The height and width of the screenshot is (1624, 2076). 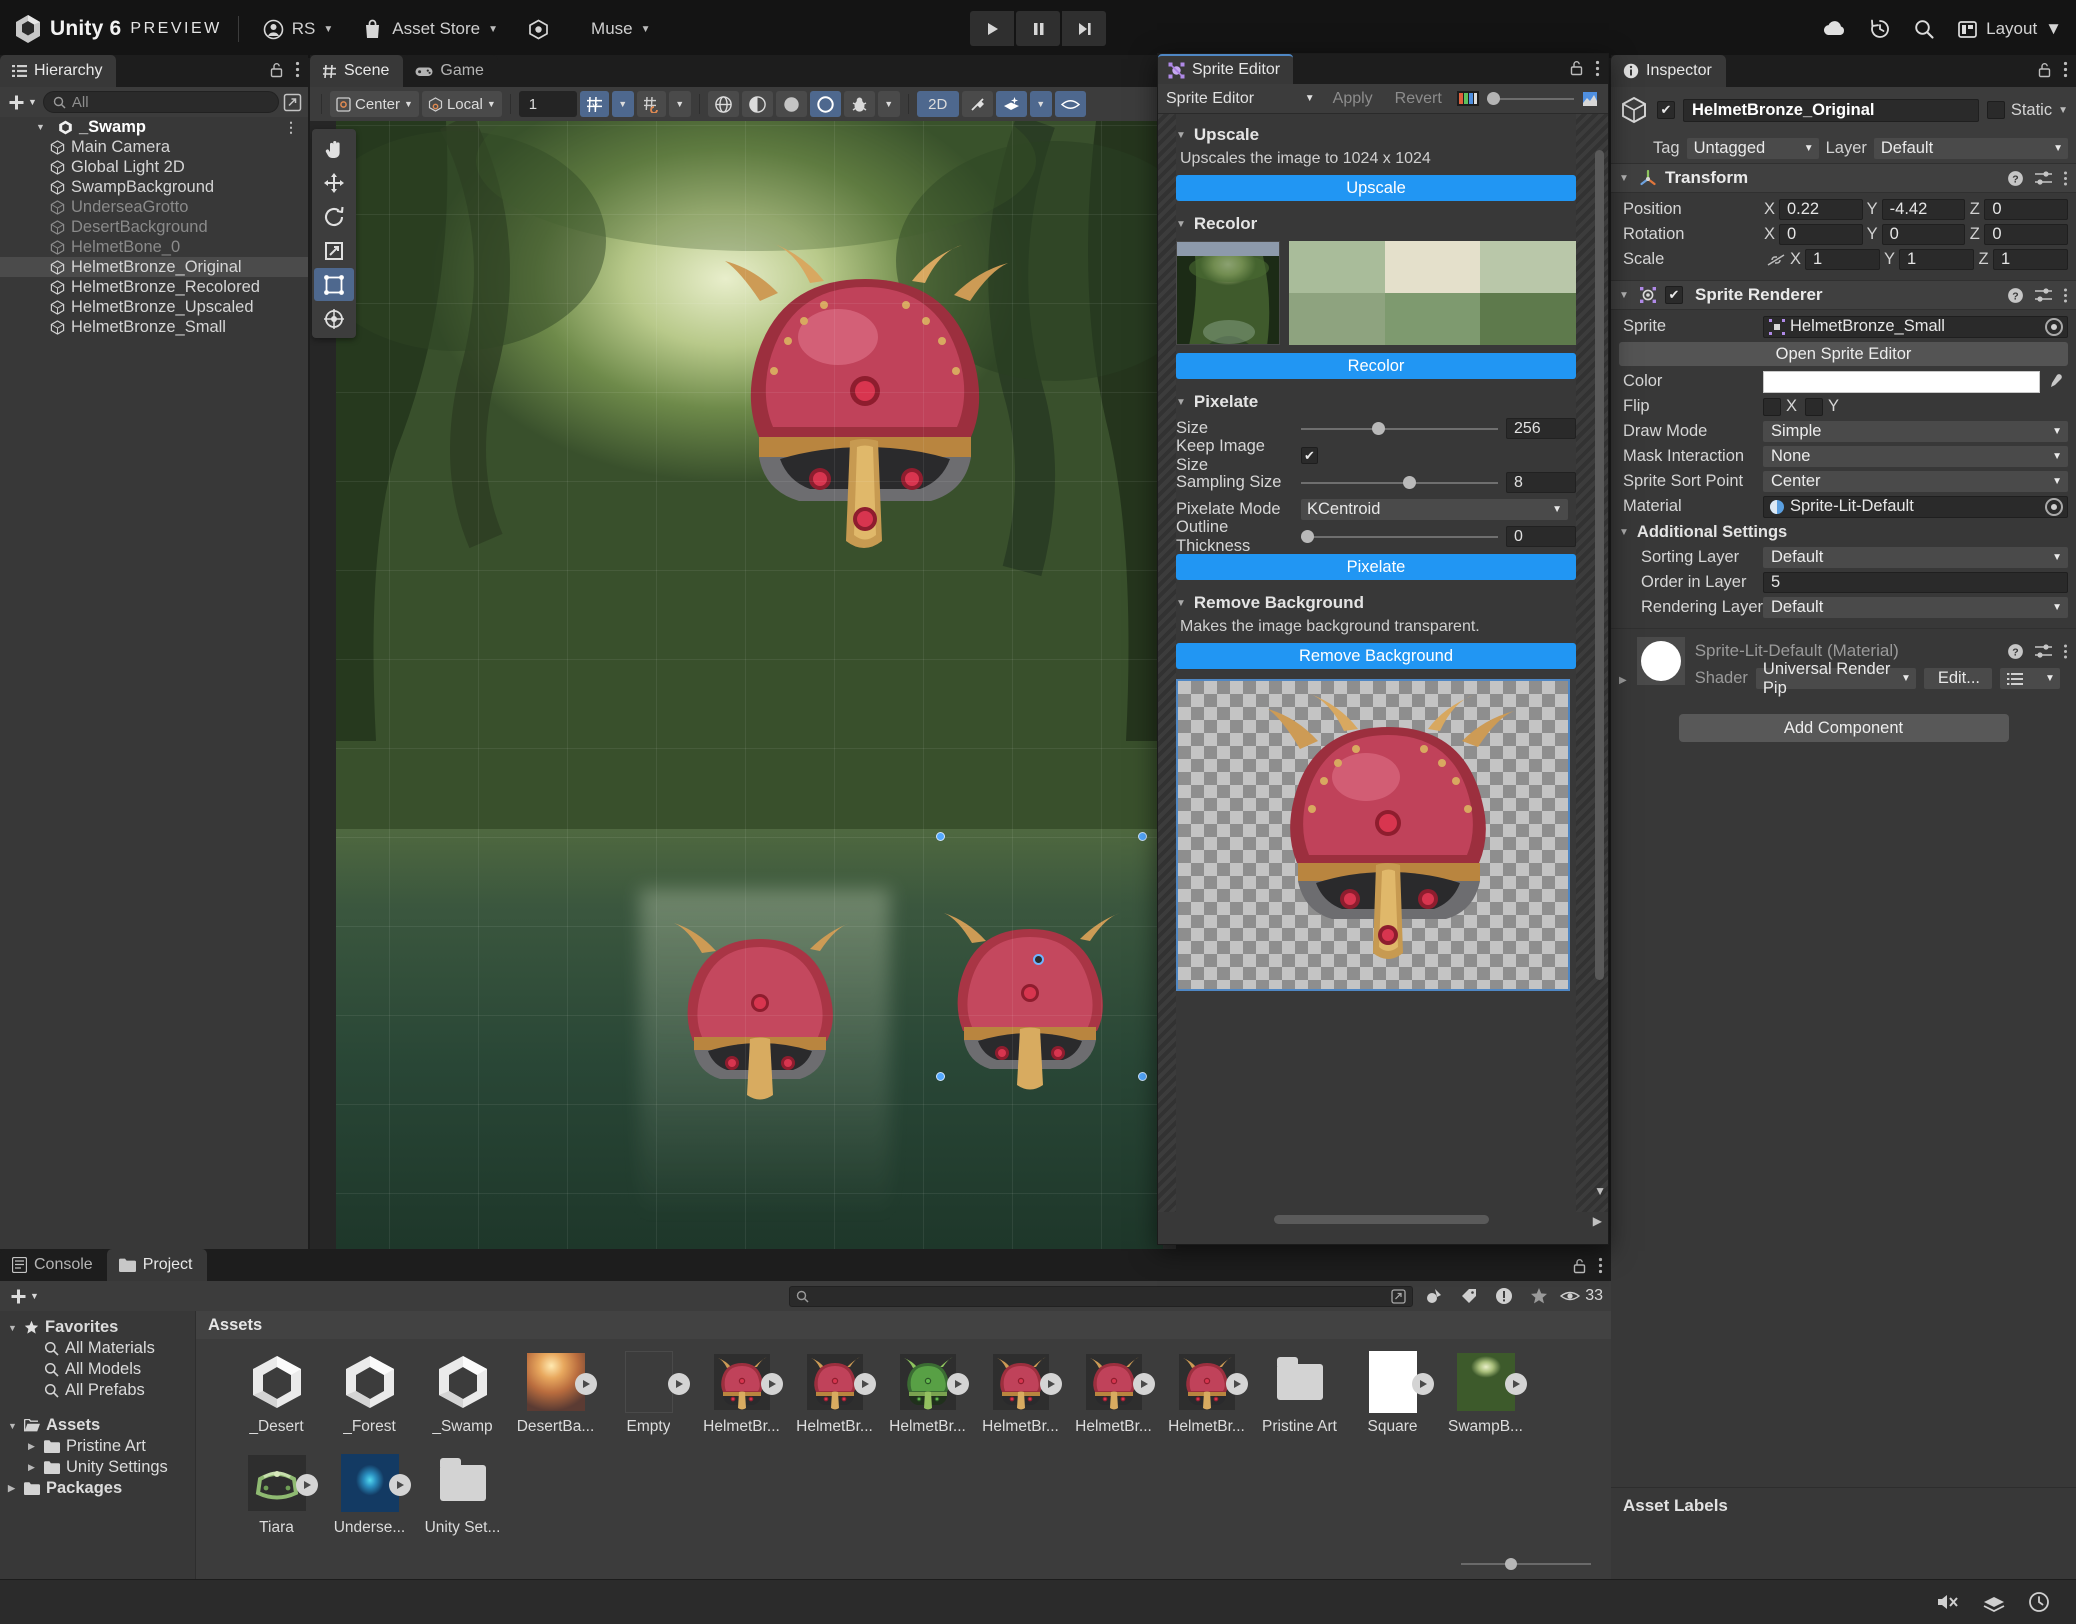 I want to click on scale-tool-button, so click(x=334, y=250).